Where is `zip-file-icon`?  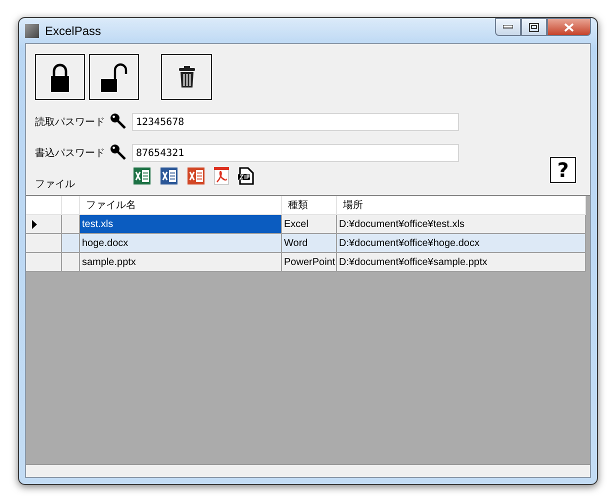 zip-file-icon is located at coordinates (246, 176).